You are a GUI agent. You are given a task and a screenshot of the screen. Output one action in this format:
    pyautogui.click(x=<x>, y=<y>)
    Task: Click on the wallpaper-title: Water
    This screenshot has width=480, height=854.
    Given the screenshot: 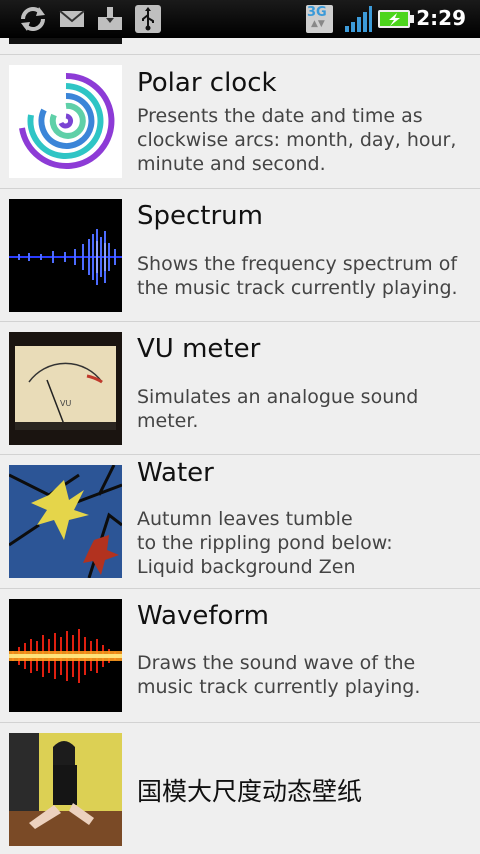 What is the action you would take?
    pyautogui.click(x=175, y=473)
    